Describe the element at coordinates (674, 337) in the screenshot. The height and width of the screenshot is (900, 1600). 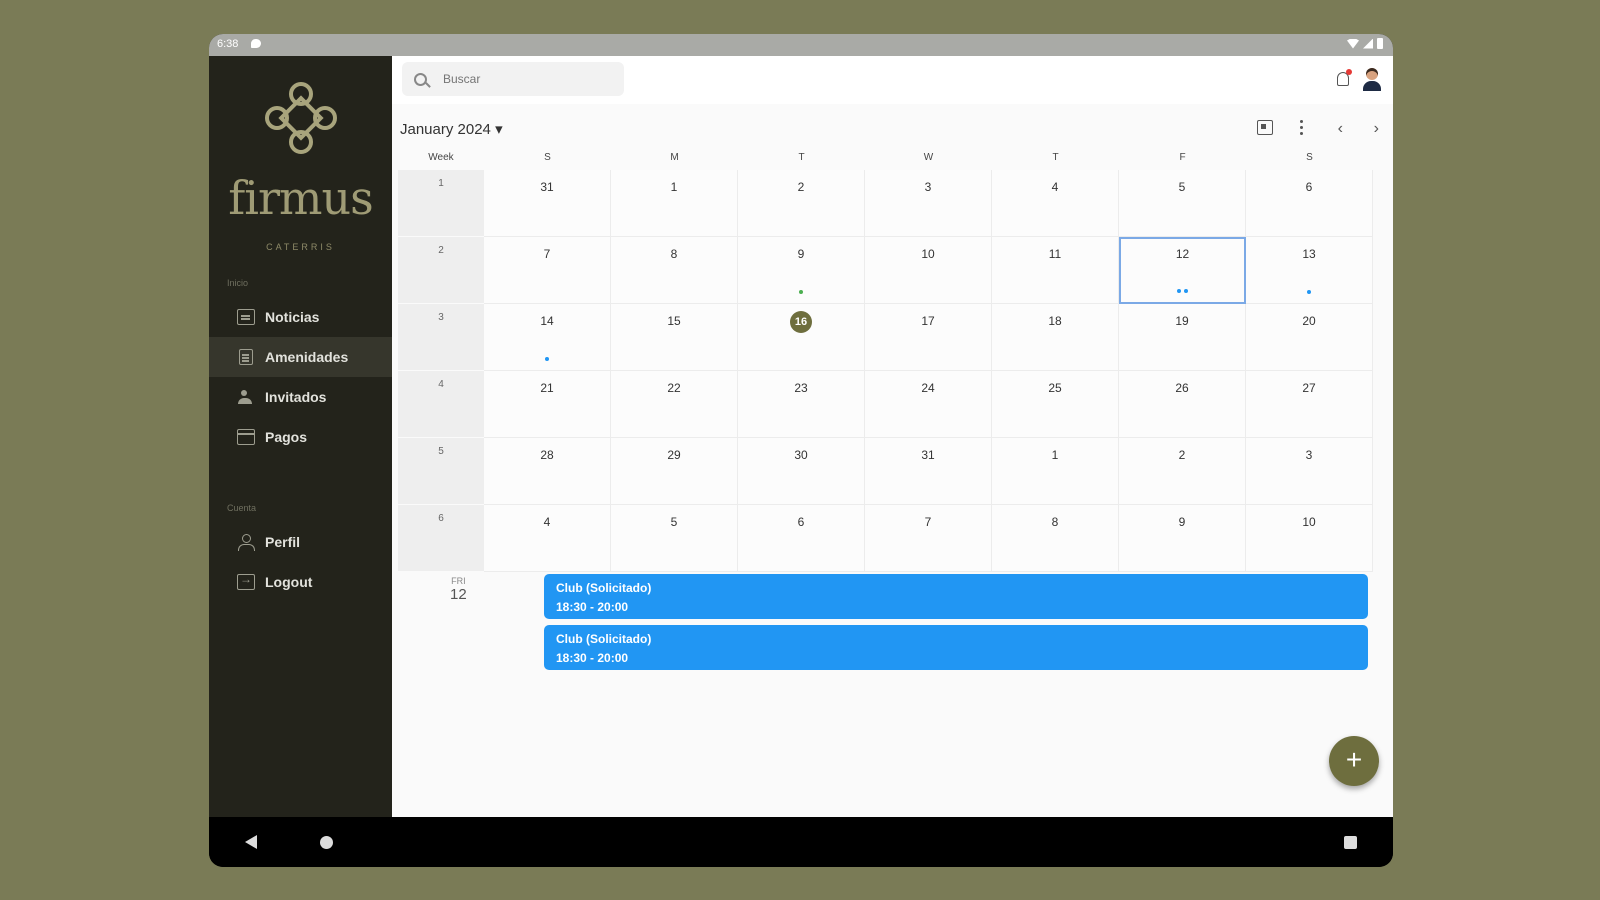
I see `calendar-day-cell: 15` at that location.